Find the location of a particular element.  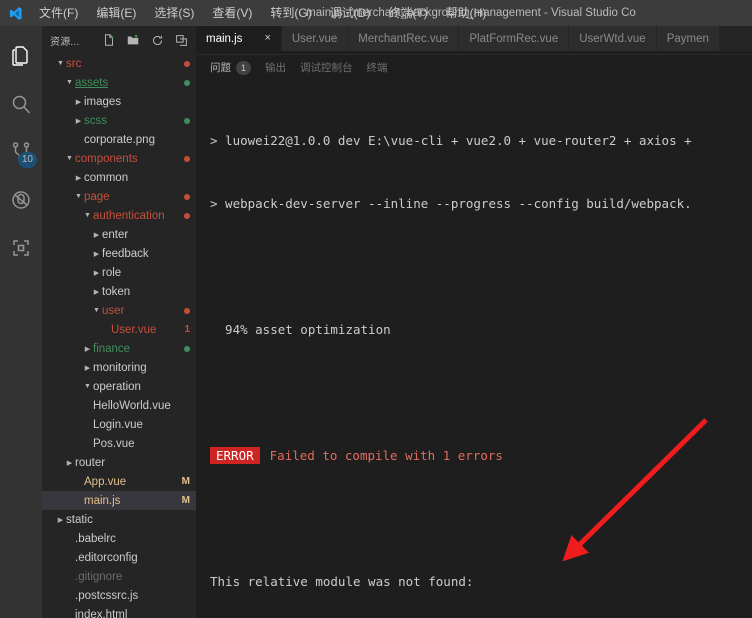

tree-row: ▶ role is located at coordinates (119, 272).